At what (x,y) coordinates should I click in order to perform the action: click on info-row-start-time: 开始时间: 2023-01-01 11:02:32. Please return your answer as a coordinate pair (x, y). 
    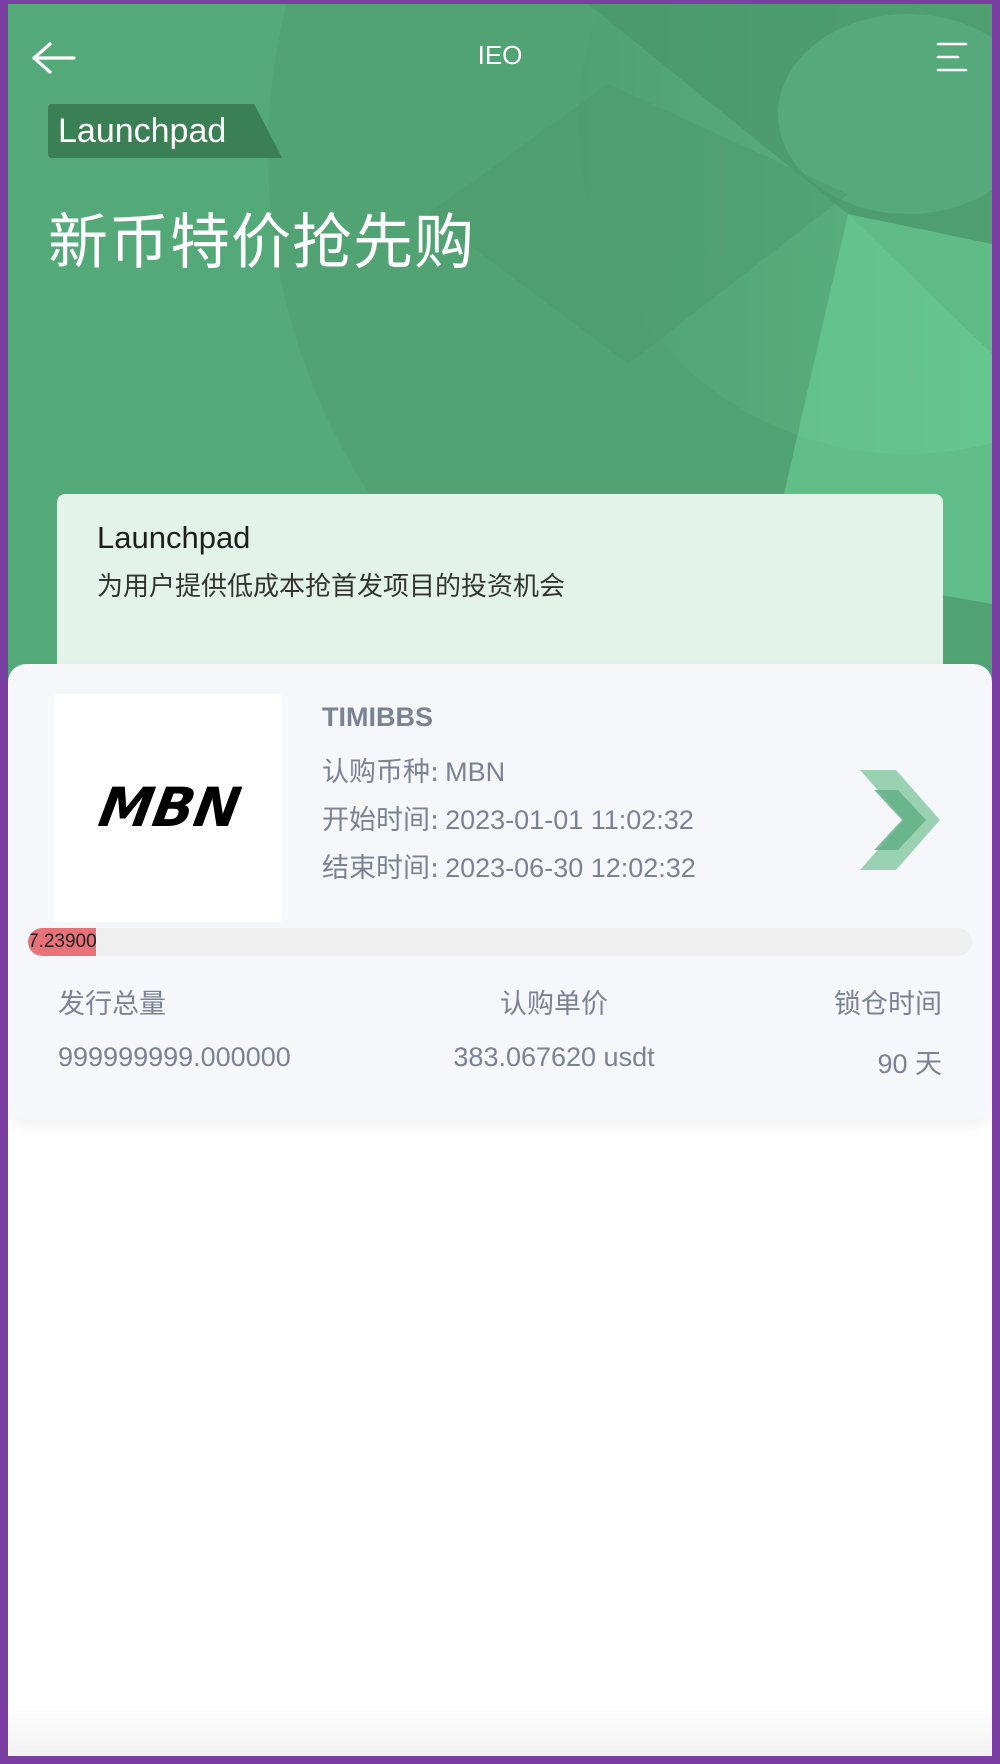
    Looking at the image, I should click on (508, 817).